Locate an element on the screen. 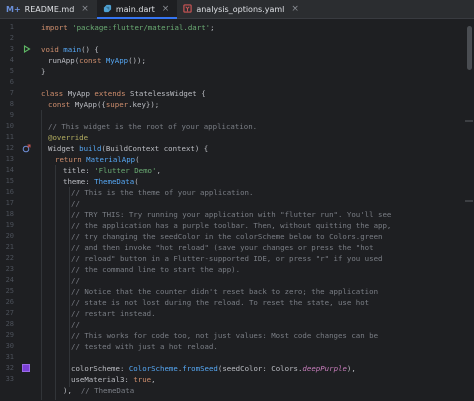 The height and width of the screenshot is (401, 474). line-number: 33 is located at coordinates (9, 379).